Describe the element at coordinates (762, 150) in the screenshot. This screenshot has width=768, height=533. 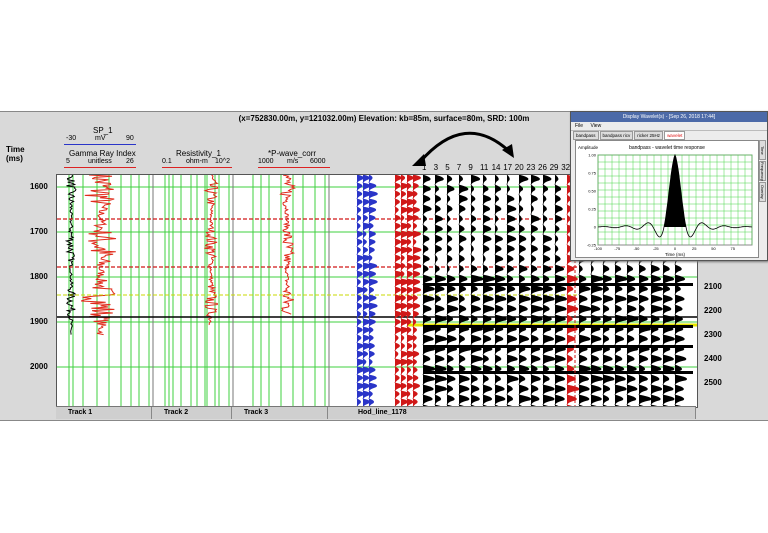
I see `side-tab-time: Time` at that location.